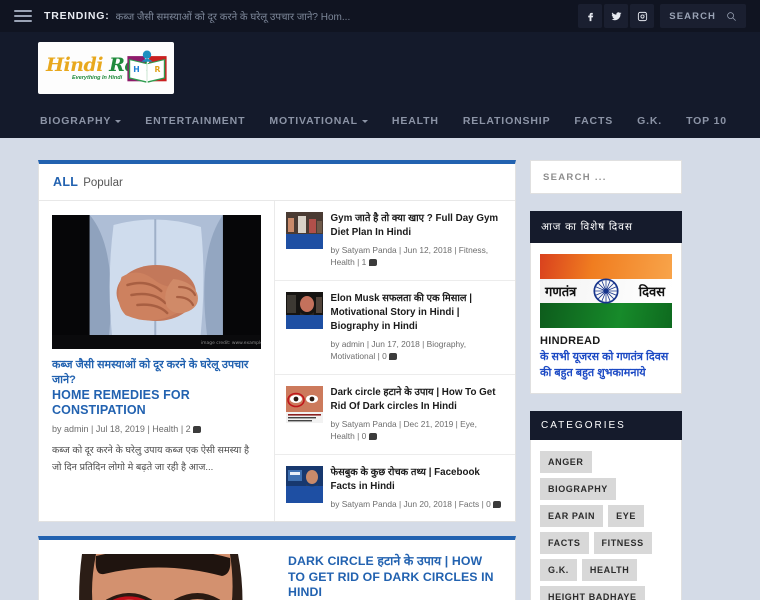 The width and height of the screenshot is (760, 600). What do you see at coordinates (364, 436) in the screenshot?
I see `list-item-comment-count: 0` at bounding box center [364, 436].